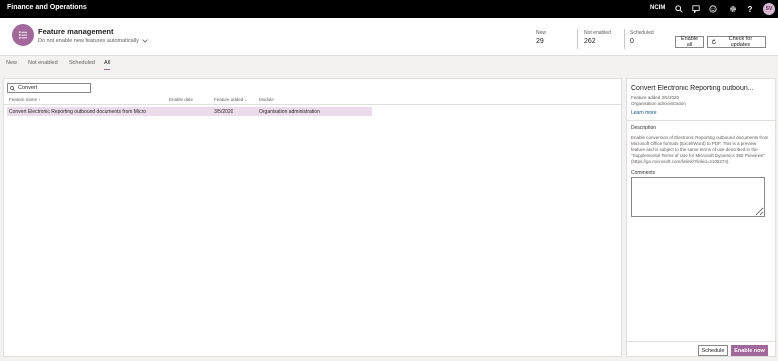 Image resolution: width=778 pixels, height=361 pixels. I want to click on avatar: SV, so click(769, 9).